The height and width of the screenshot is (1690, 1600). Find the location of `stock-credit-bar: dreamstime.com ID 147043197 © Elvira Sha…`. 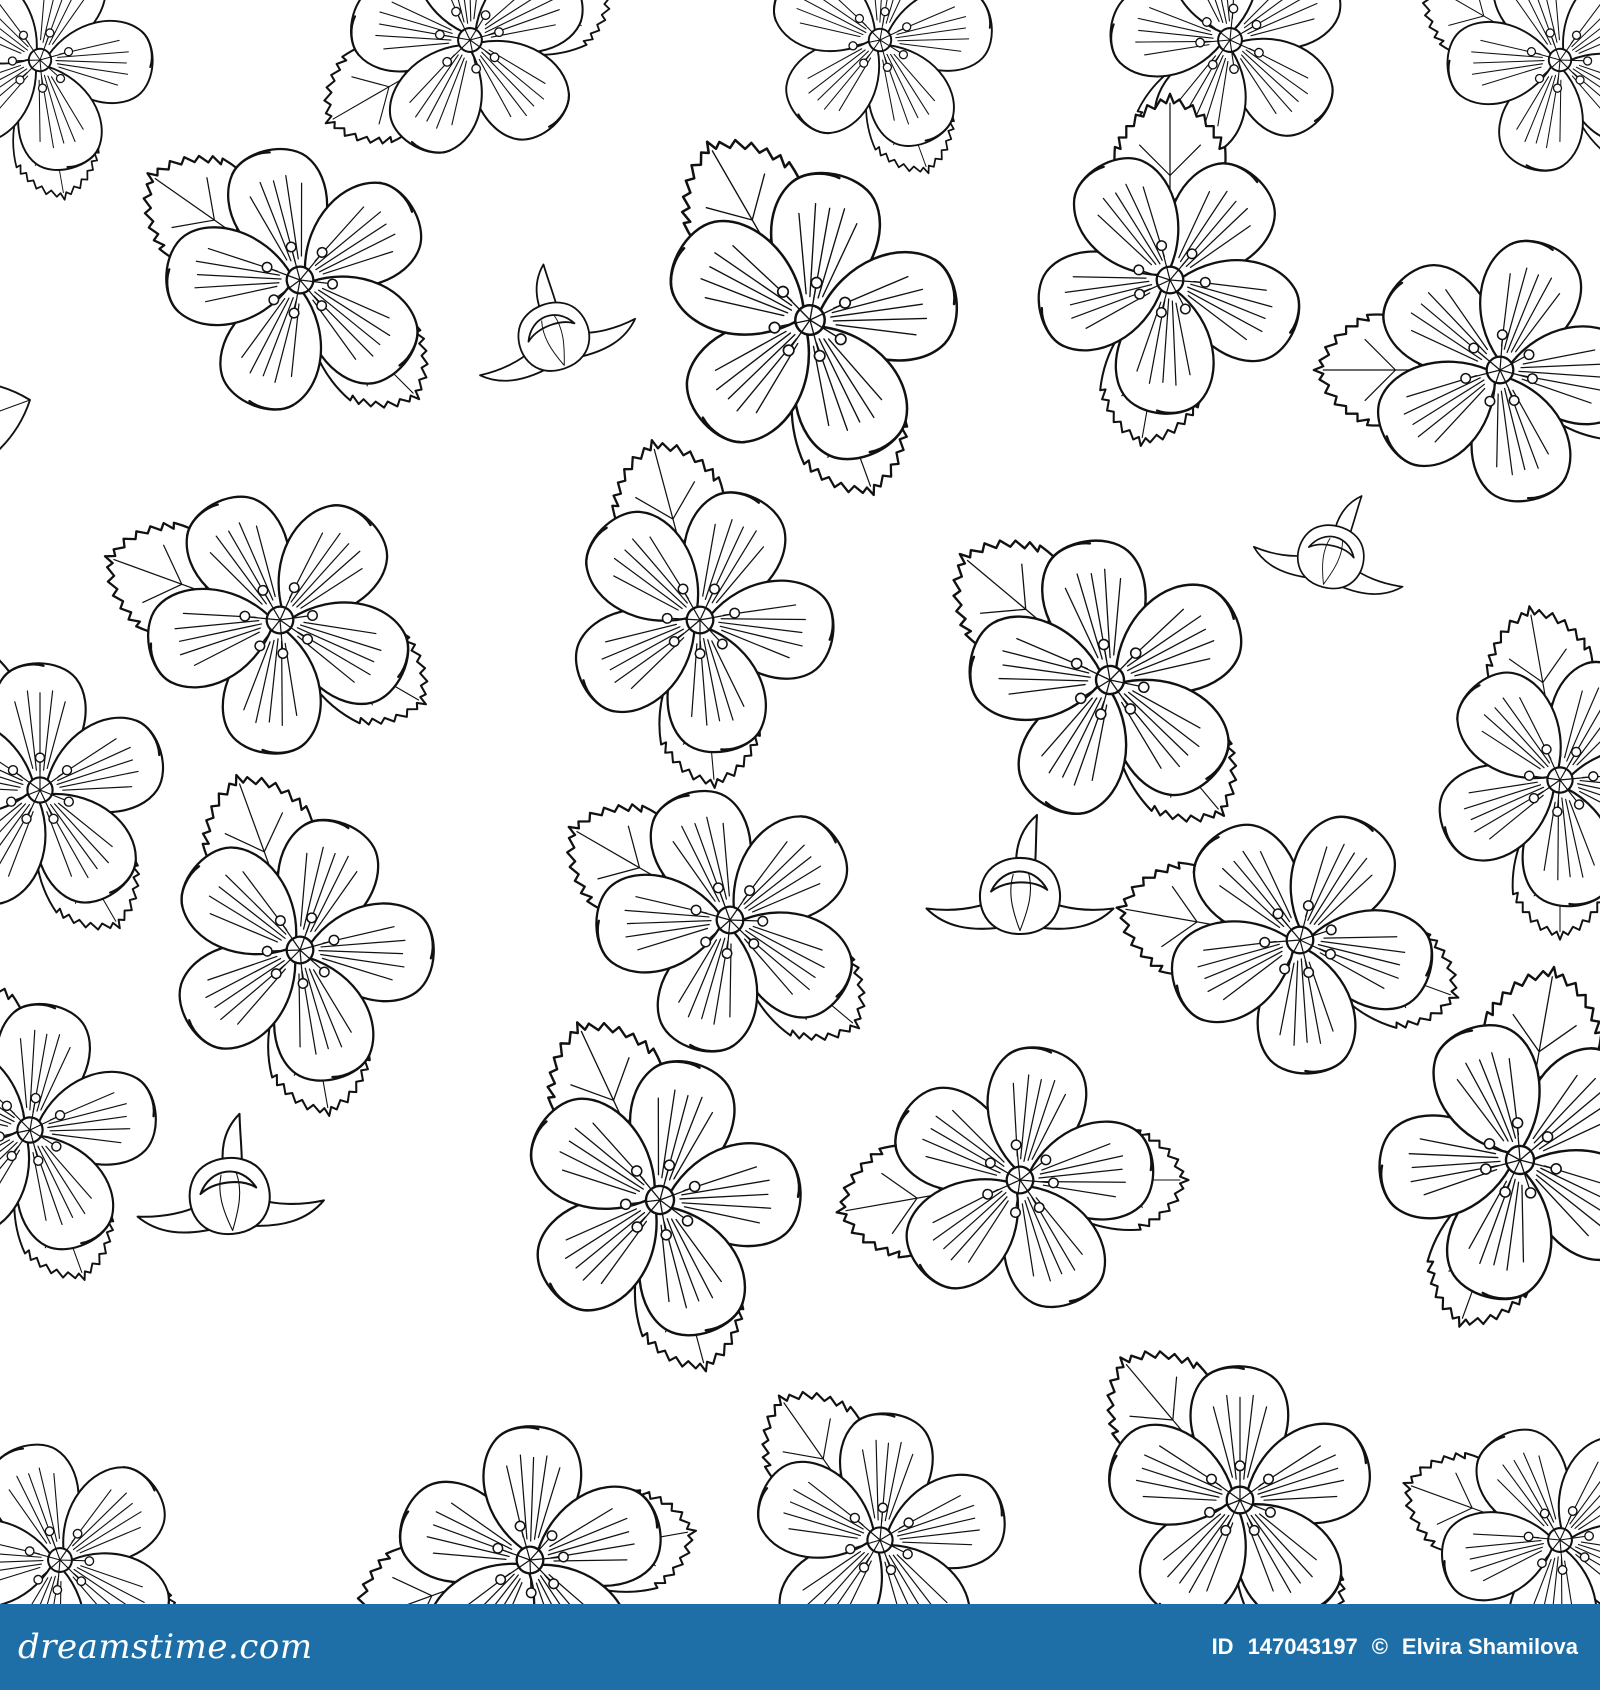

stock-credit-bar: dreamstime.com ID 147043197 © Elvira Sha… is located at coordinates (800, 1647).